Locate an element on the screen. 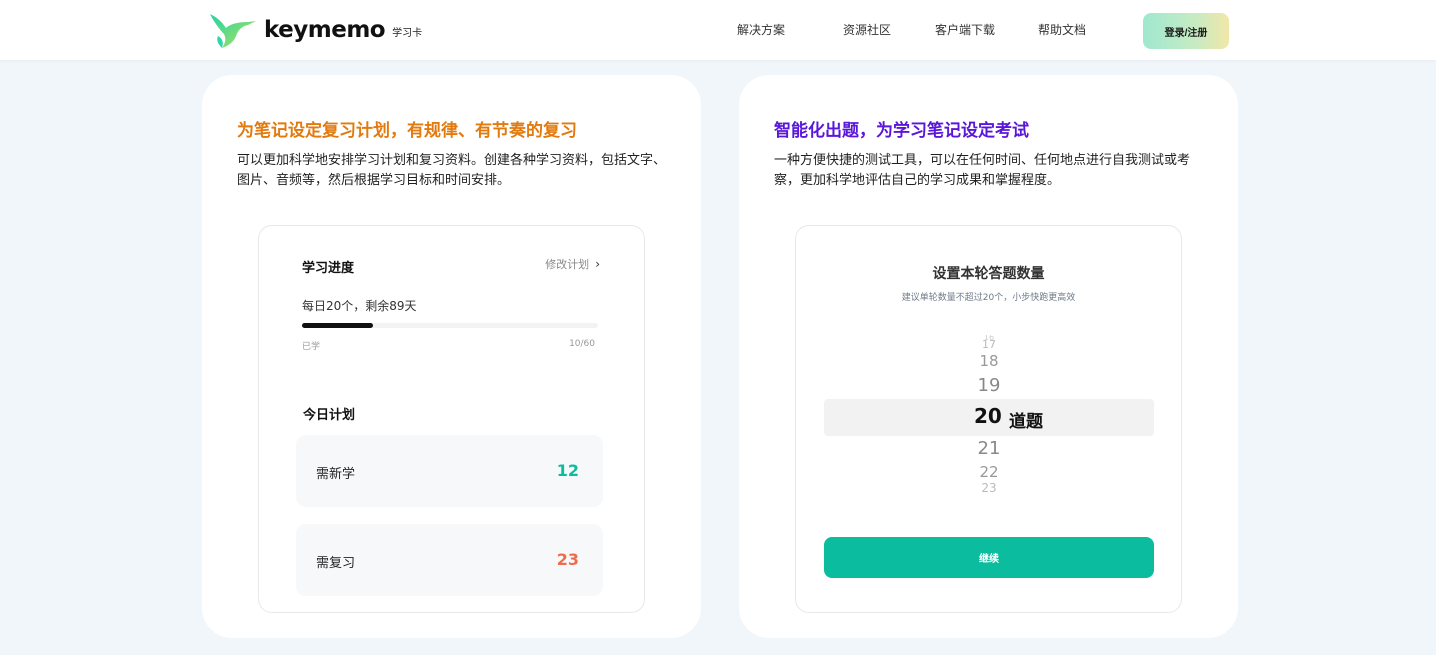 The height and width of the screenshot is (655, 1436). progress-bar-fill is located at coordinates (338, 325).